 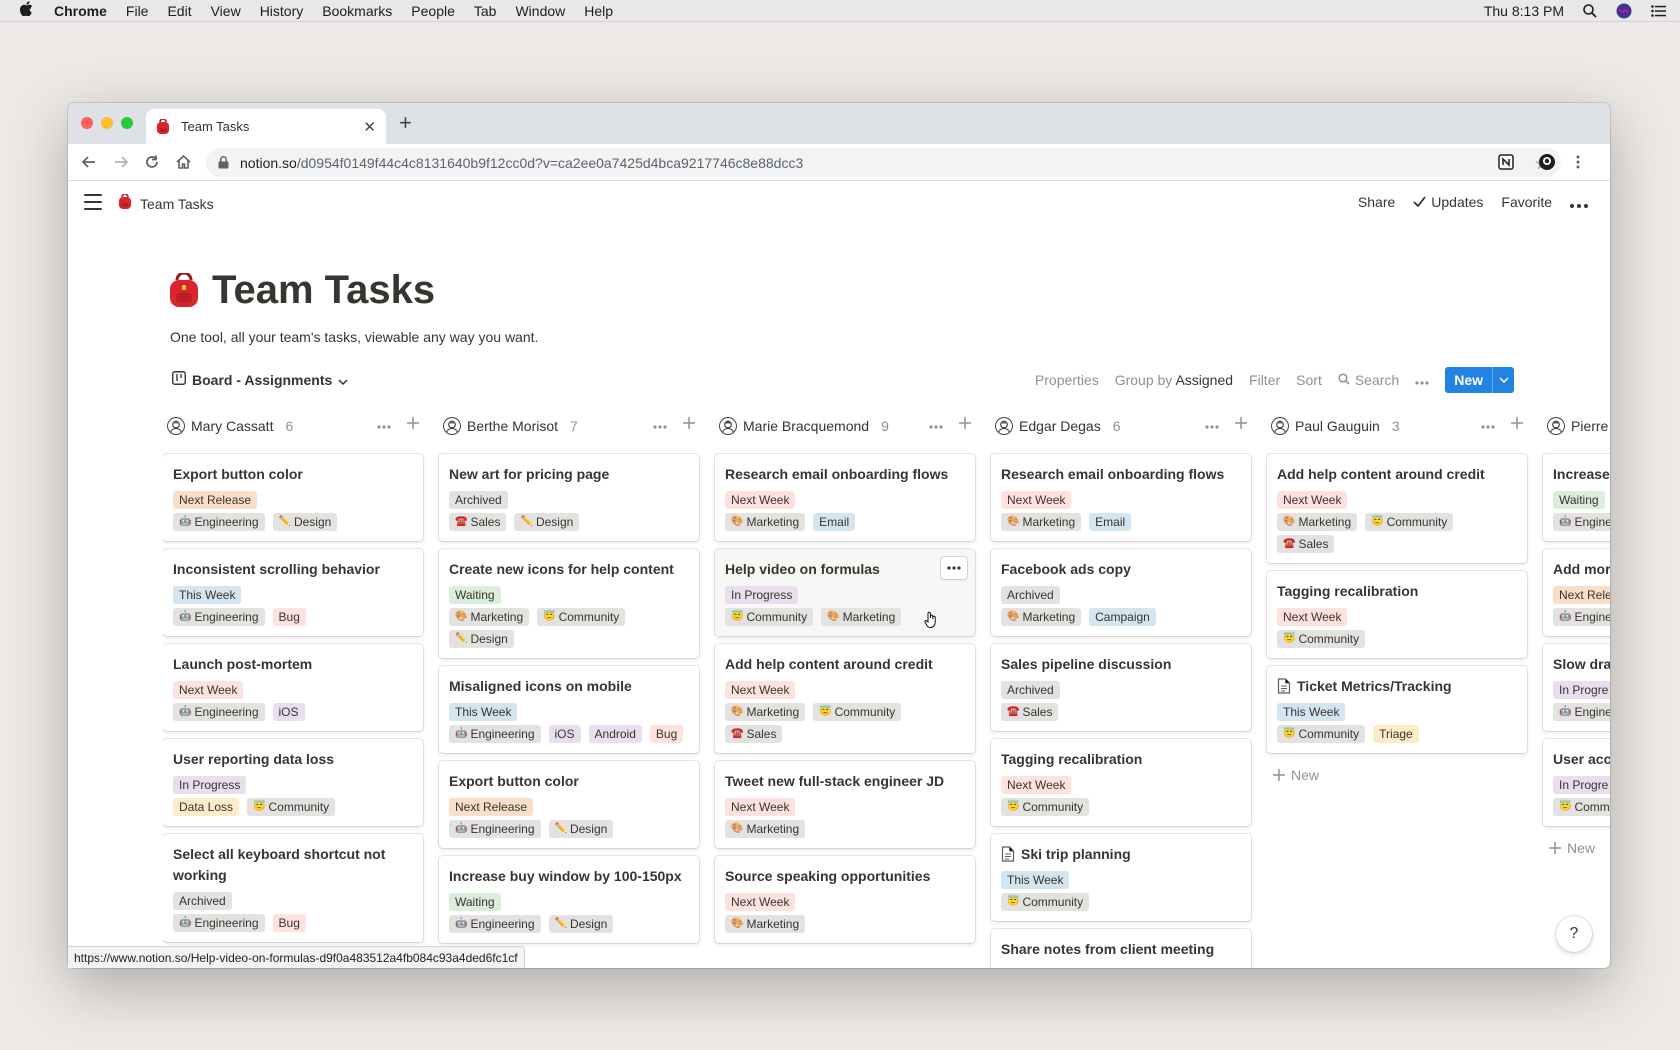 I want to click on menubar-clock: Thu 8:13 PM, so click(x=1524, y=11).